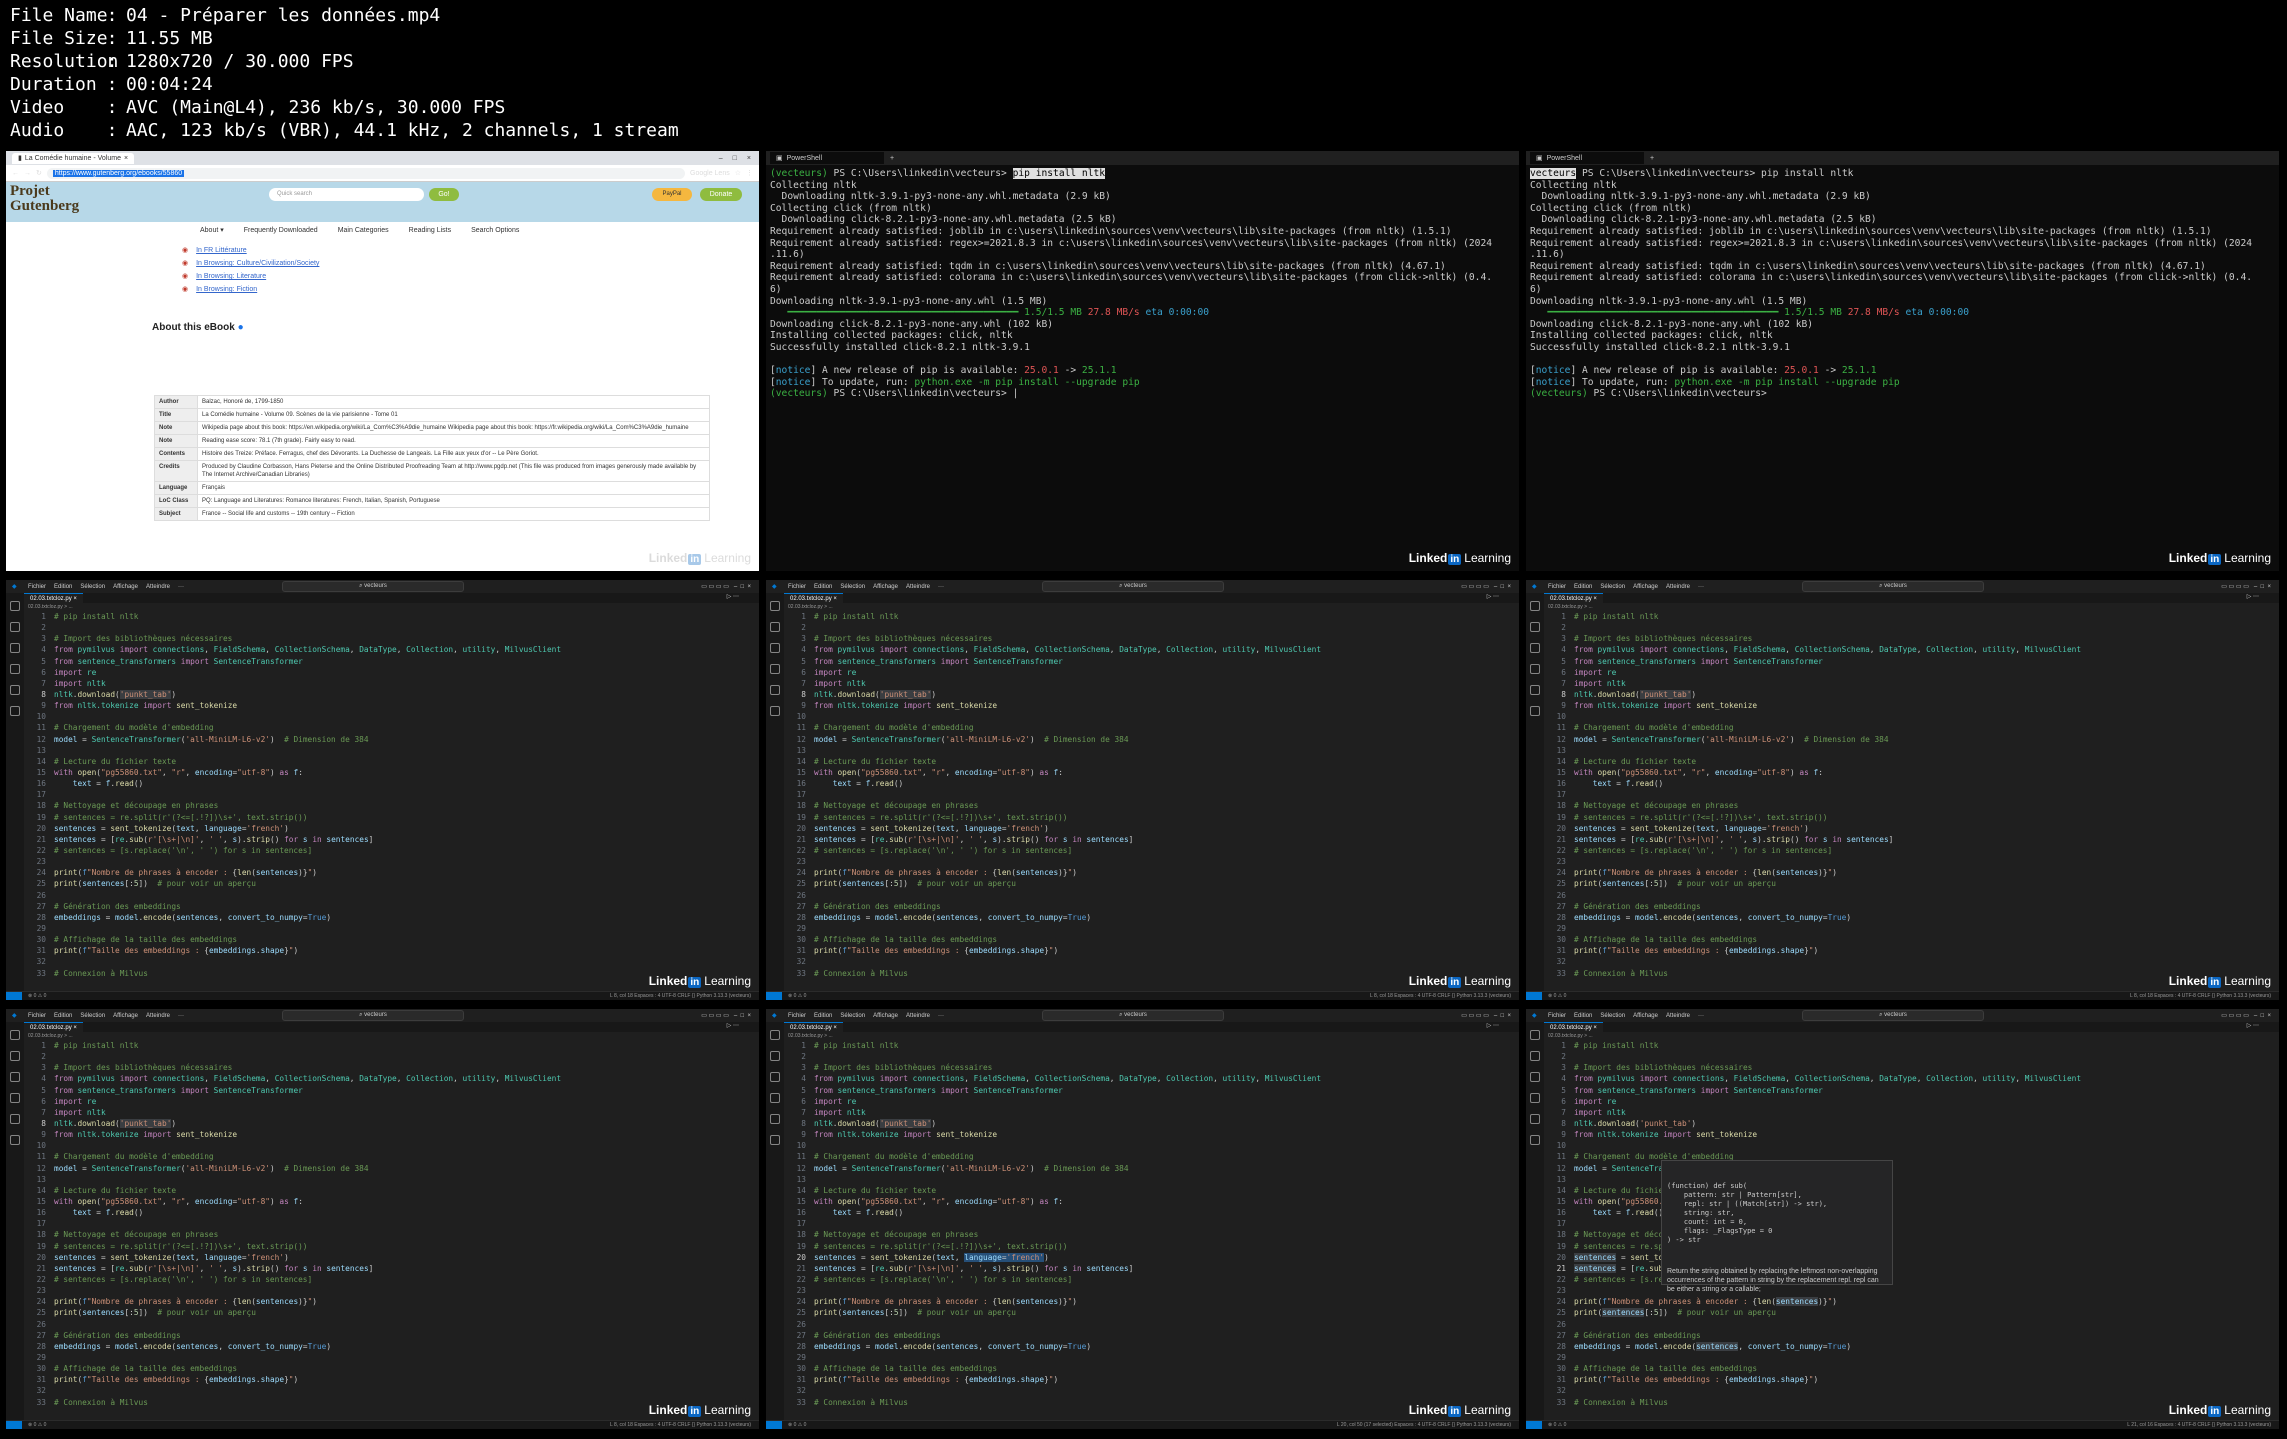  Describe the element at coordinates (241, 327) in the screenshot. I see `info-icon: ●` at that location.